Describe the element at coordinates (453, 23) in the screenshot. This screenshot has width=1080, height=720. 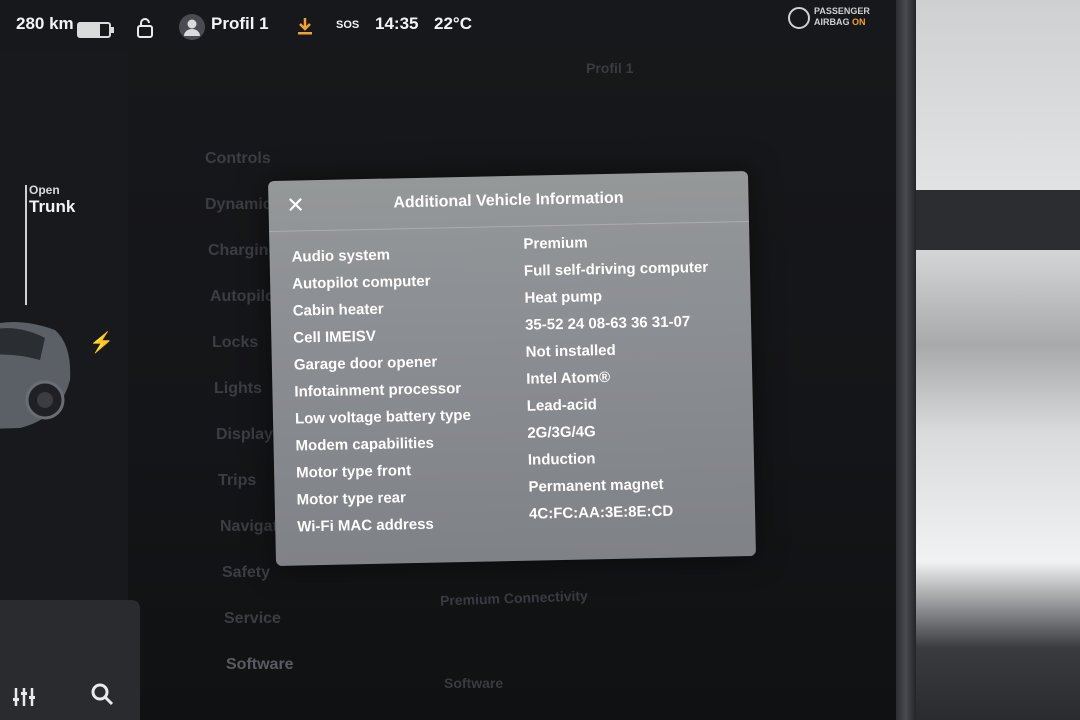
I see `outside-temperature: 22°C` at that location.